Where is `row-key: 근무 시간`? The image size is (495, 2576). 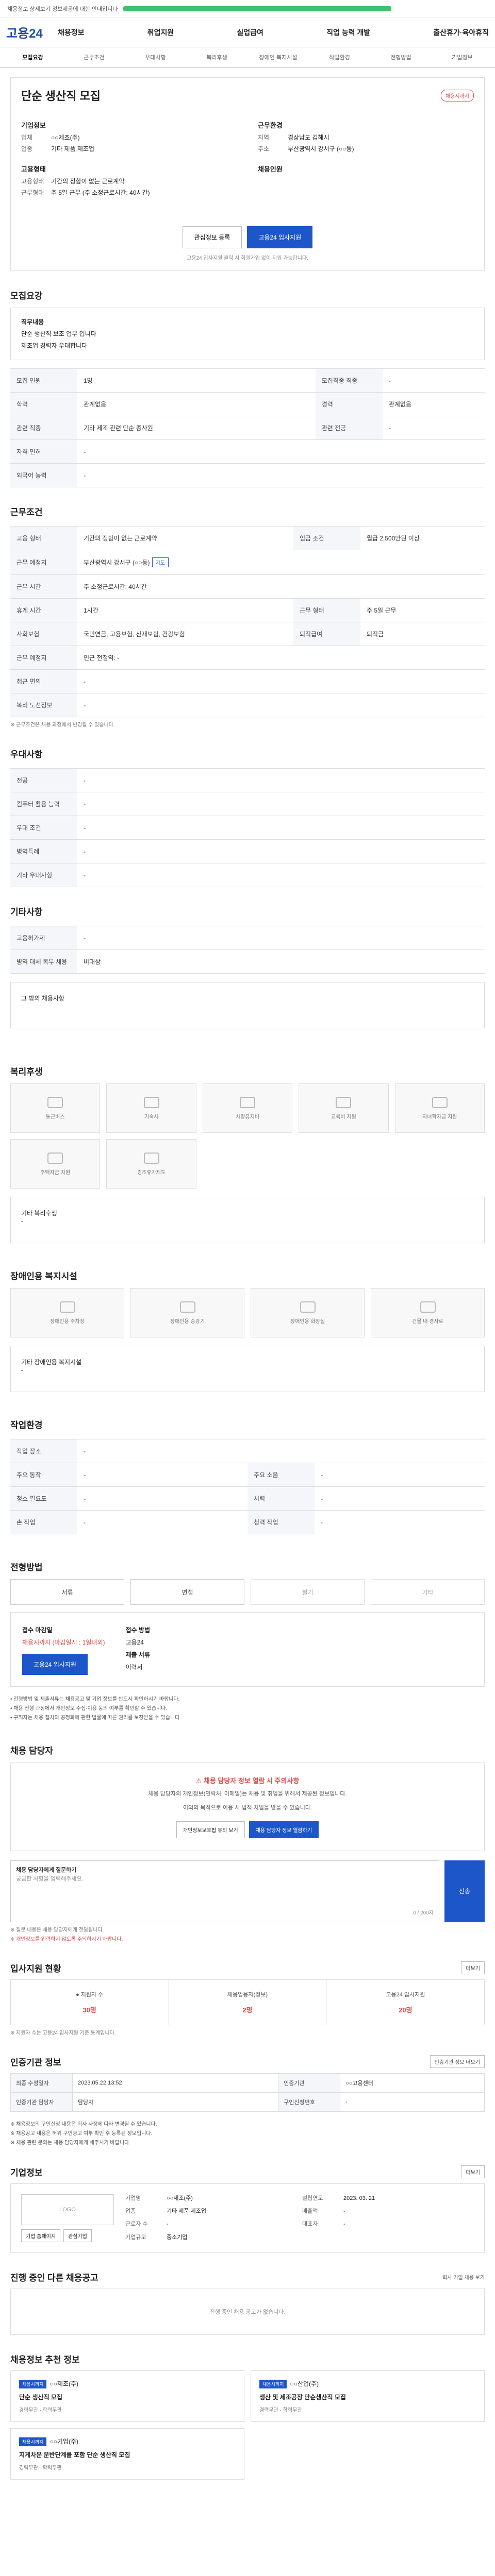
row-key: 근무 시간 is located at coordinates (43, 586).